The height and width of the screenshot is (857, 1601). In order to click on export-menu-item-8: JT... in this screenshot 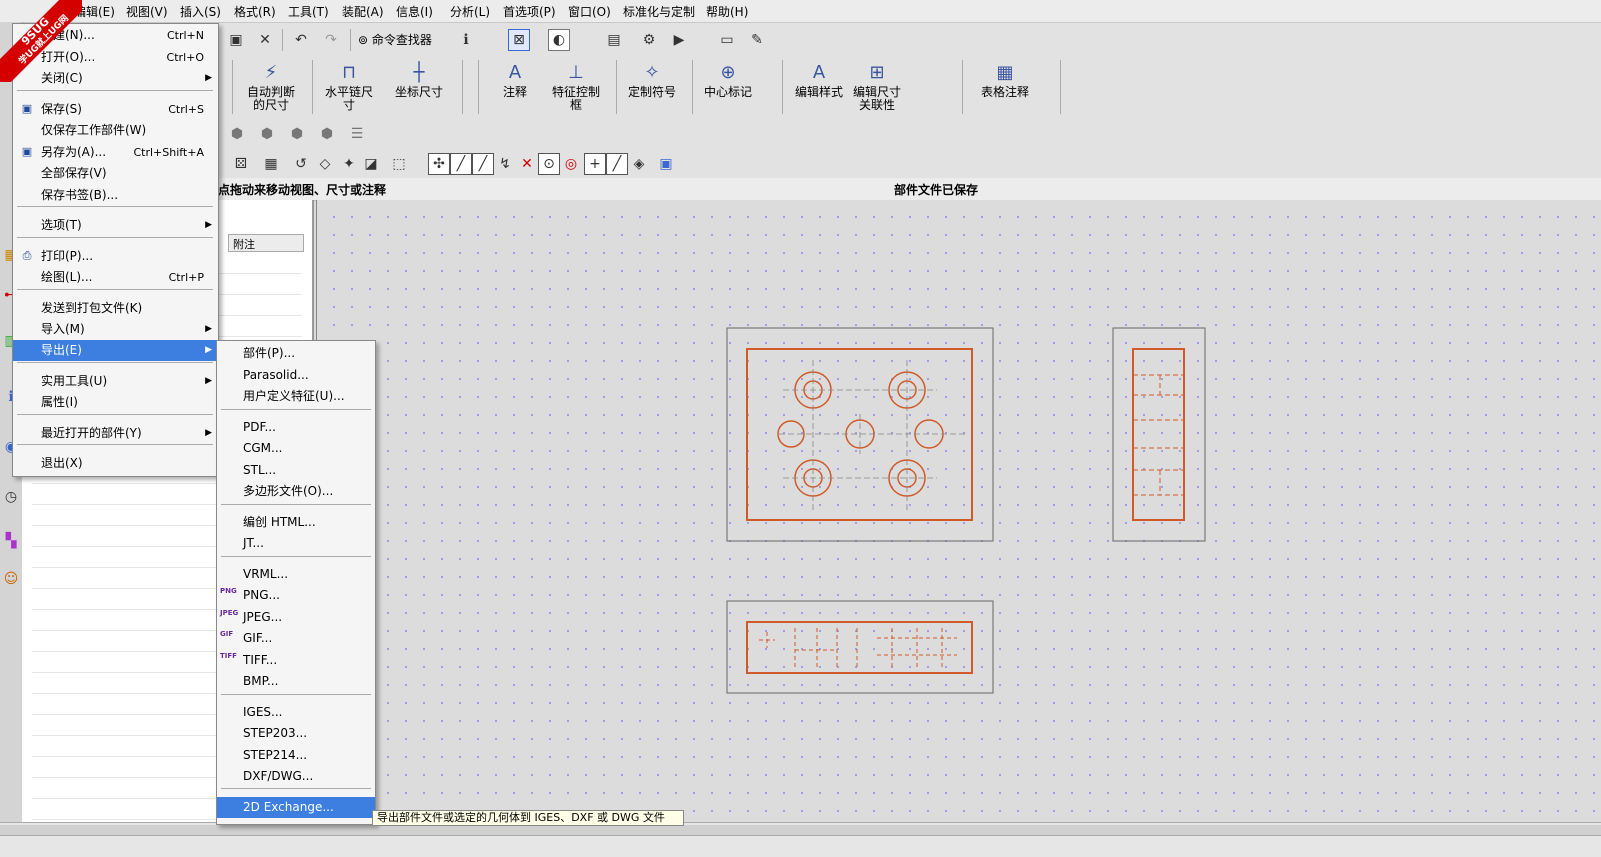, I will do `click(296, 543)`.